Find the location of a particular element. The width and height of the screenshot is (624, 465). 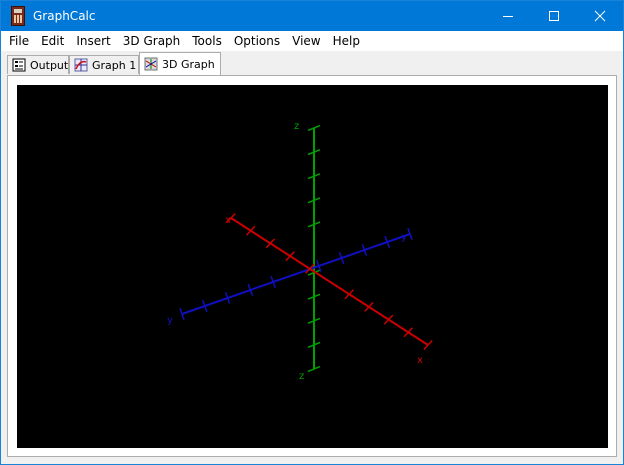

axis-x-label-pos: x is located at coordinates (420, 360).